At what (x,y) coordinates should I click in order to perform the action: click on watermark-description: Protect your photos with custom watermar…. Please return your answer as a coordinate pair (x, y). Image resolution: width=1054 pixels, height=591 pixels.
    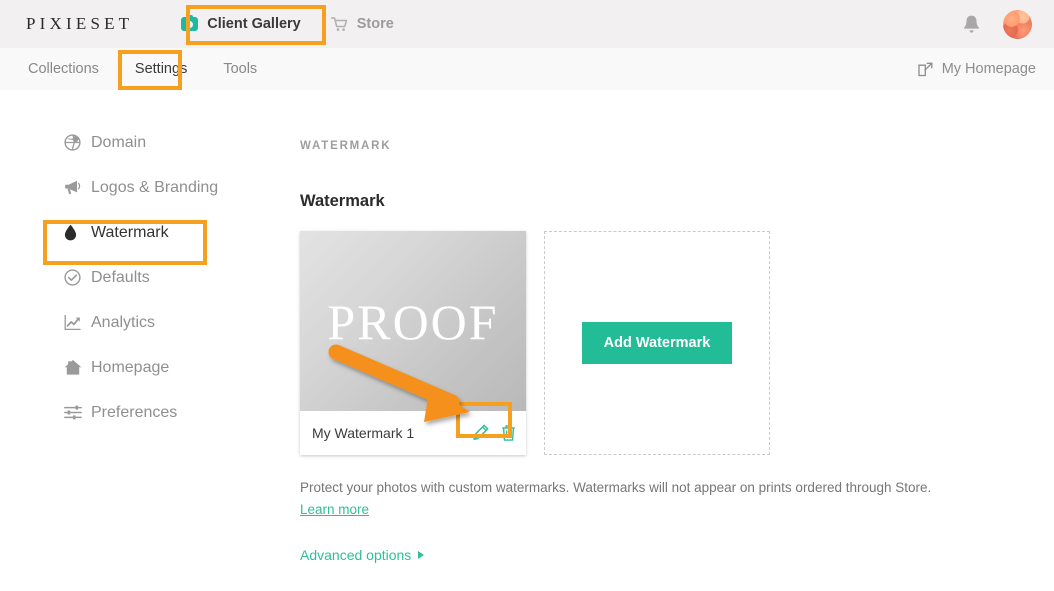
    Looking at the image, I should click on (670, 499).